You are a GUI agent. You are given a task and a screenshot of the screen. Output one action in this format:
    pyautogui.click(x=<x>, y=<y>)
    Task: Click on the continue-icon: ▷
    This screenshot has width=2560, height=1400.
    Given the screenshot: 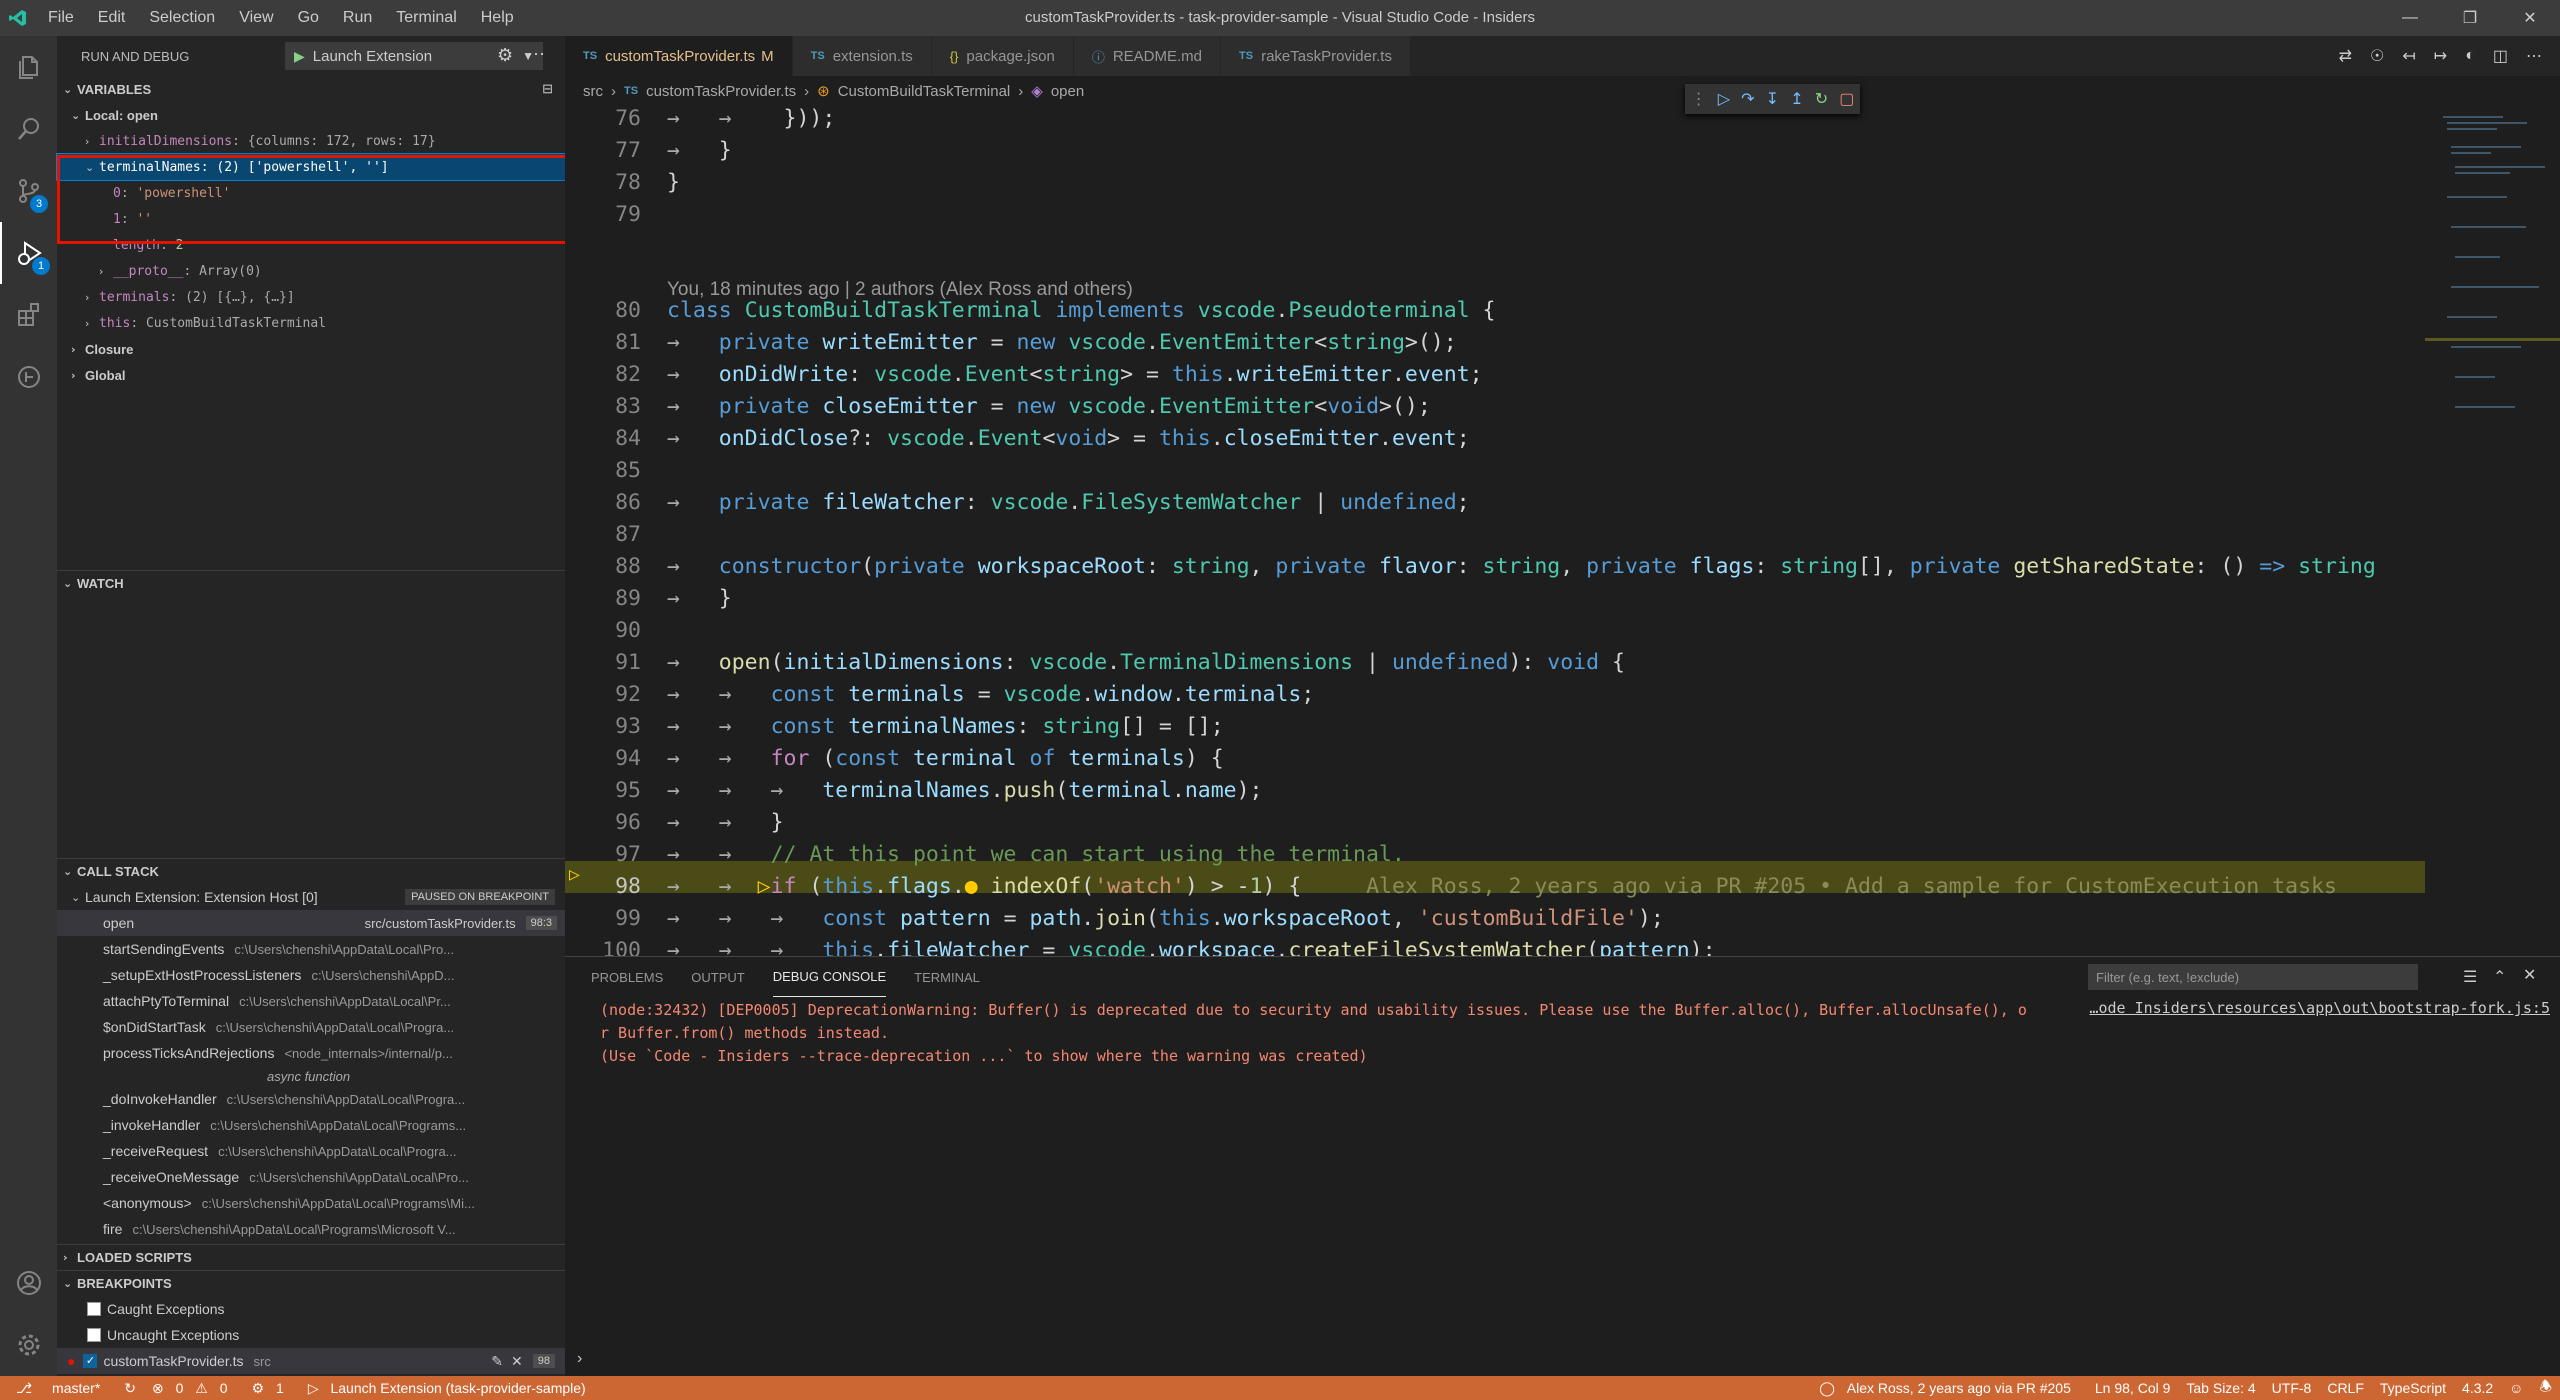 What is the action you would take?
    pyautogui.click(x=1724, y=99)
    